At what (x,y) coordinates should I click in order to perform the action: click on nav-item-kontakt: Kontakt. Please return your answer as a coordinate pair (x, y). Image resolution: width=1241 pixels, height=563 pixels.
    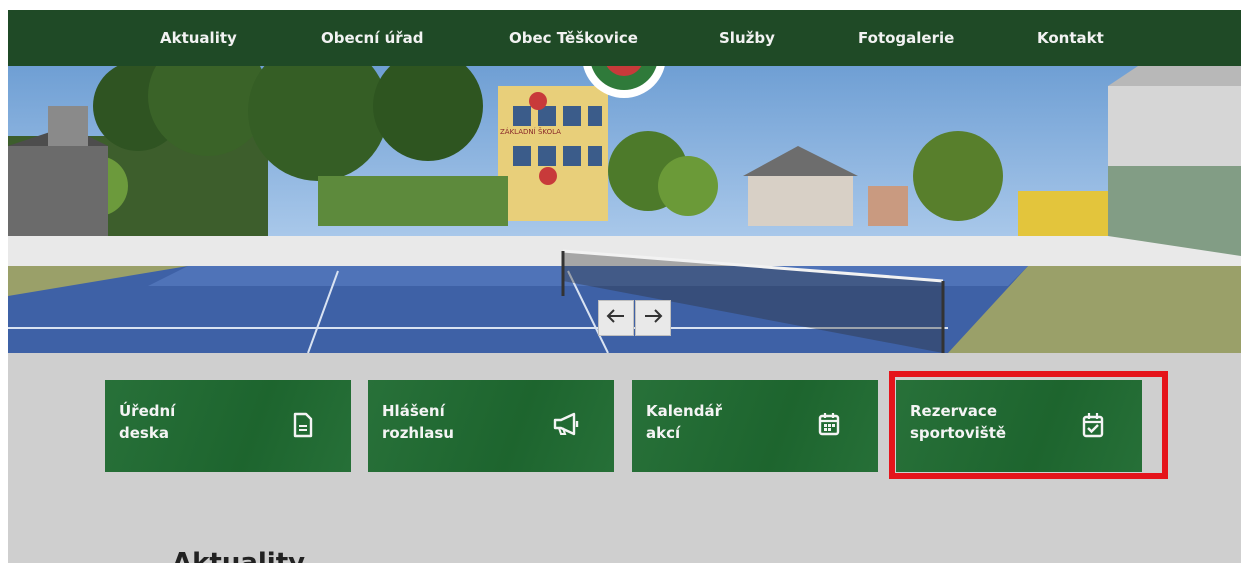
    Looking at the image, I should click on (1070, 38).